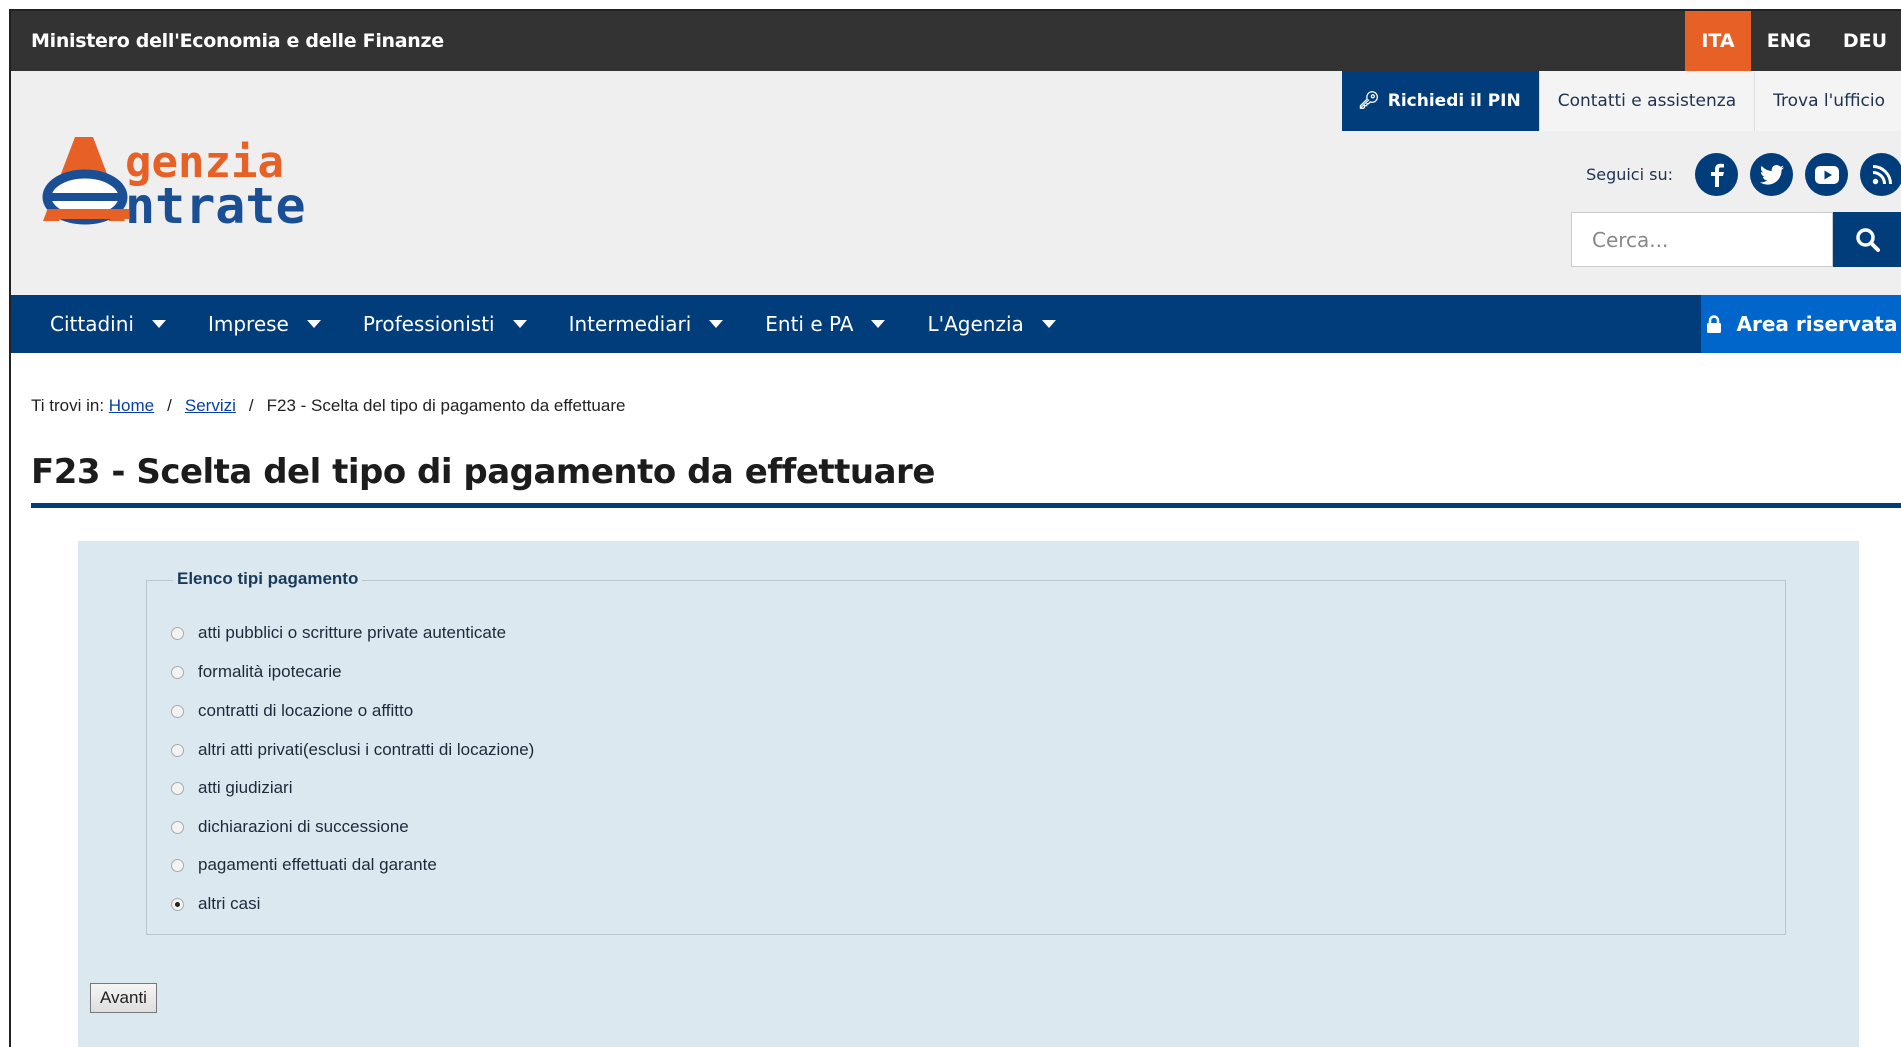 The width and height of the screenshot is (1901, 1047). I want to click on option-label: pagamenti effettuati dal garante, so click(317, 864).